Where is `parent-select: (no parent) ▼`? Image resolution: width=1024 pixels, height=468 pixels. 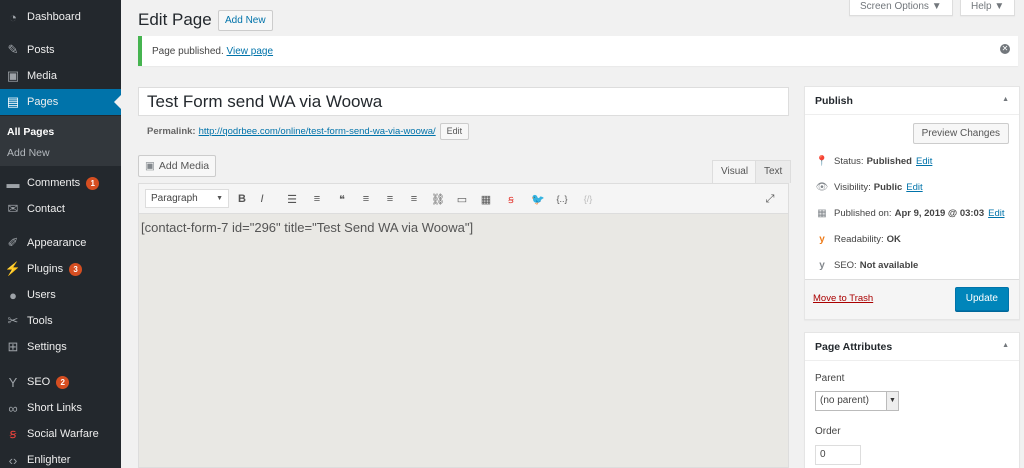
parent-select: (no parent) ▼ is located at coordinates (857, 401).